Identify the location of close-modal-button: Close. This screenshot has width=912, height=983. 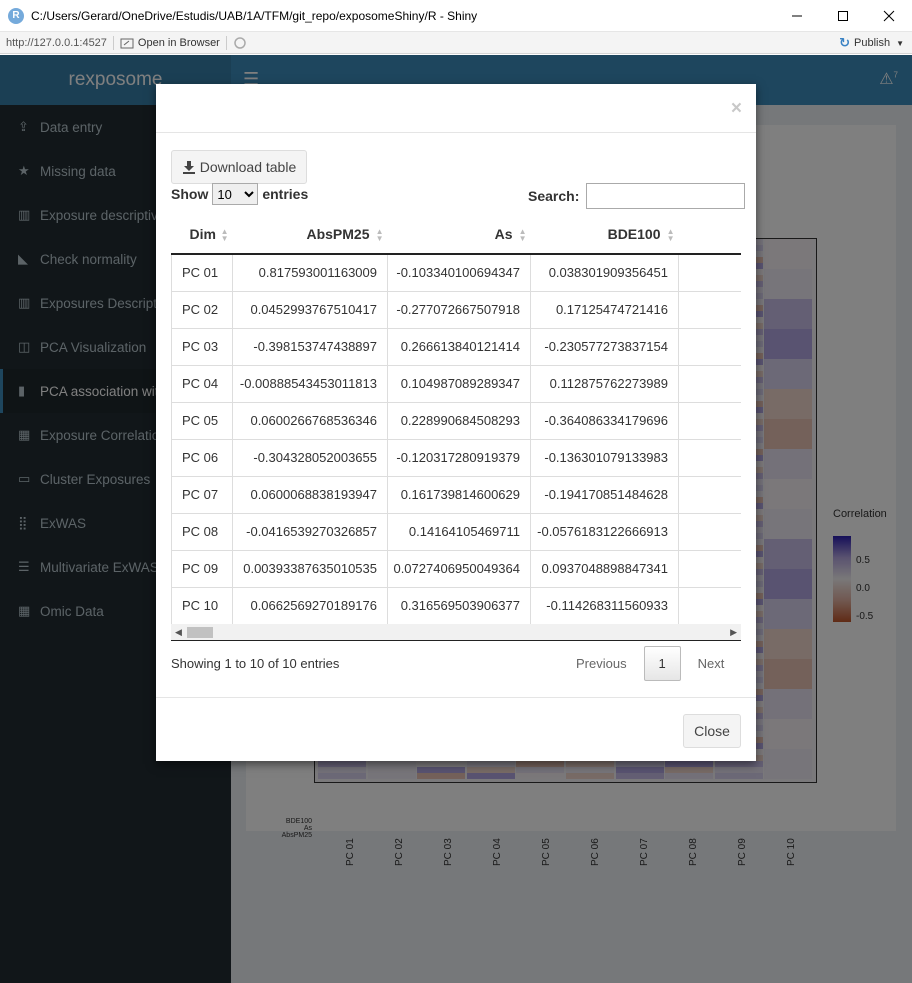
(712, 731).